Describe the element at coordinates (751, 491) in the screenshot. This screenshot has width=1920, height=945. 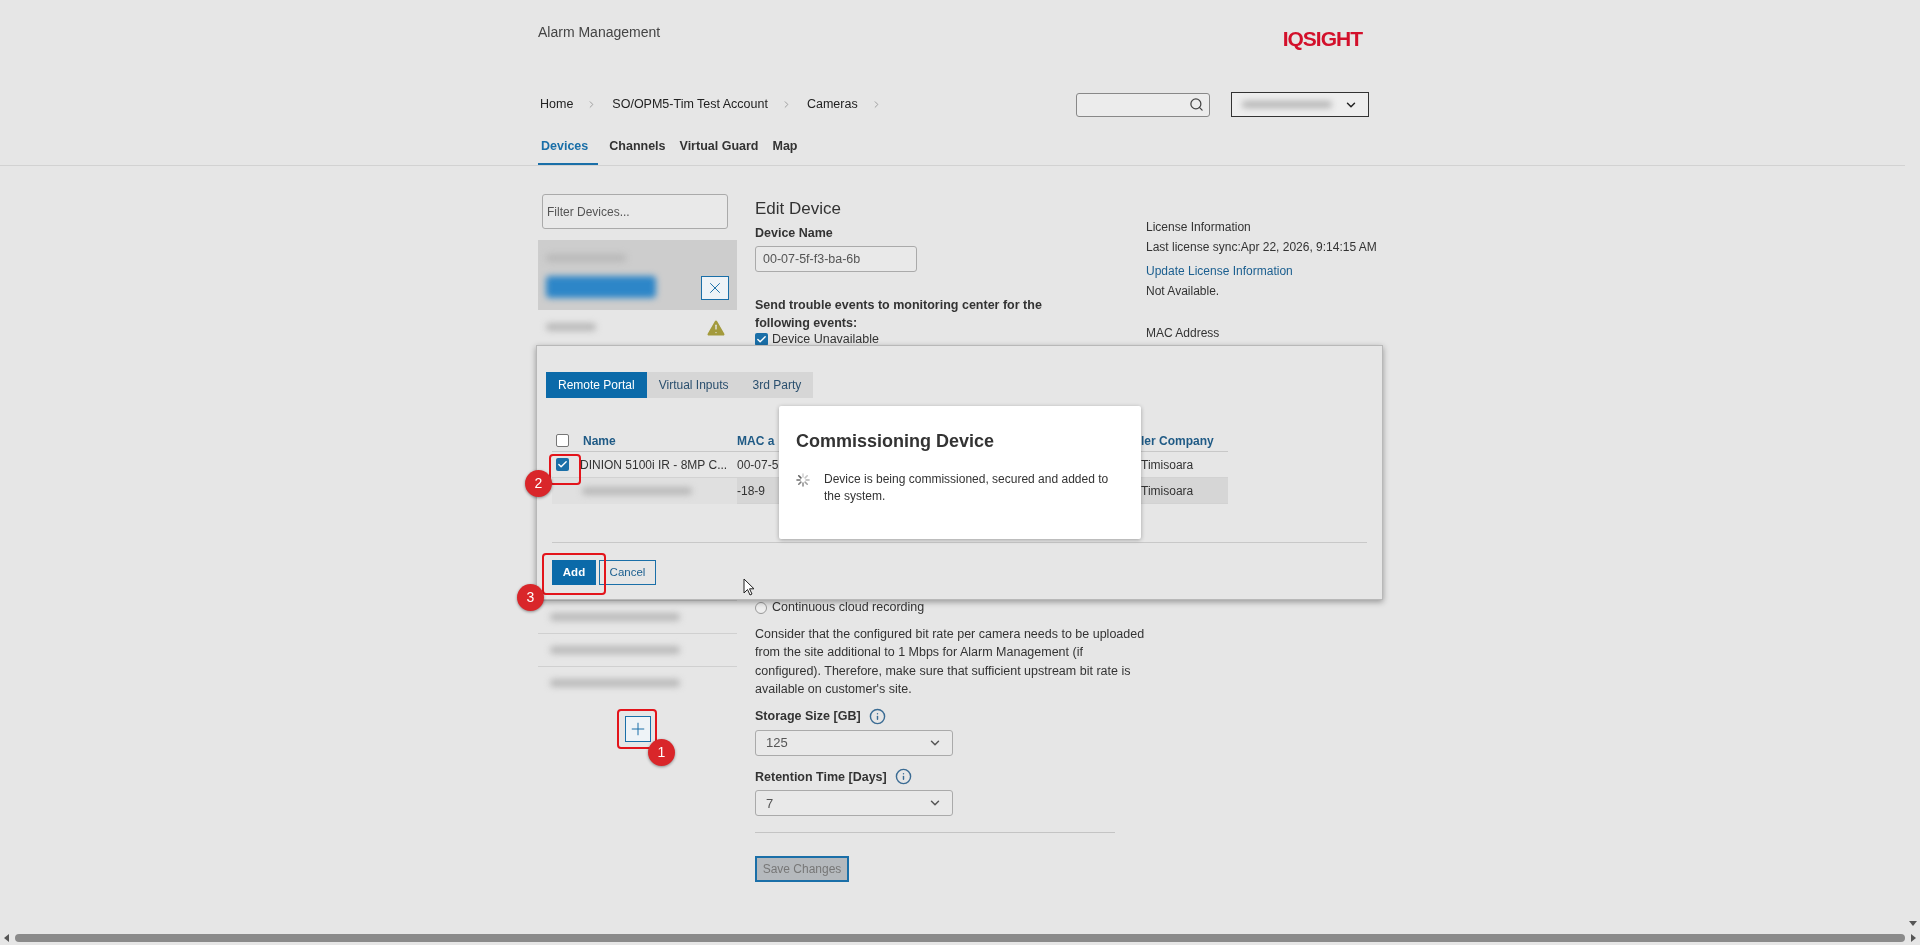
I see `table-cell-text: -18-9` at that location.